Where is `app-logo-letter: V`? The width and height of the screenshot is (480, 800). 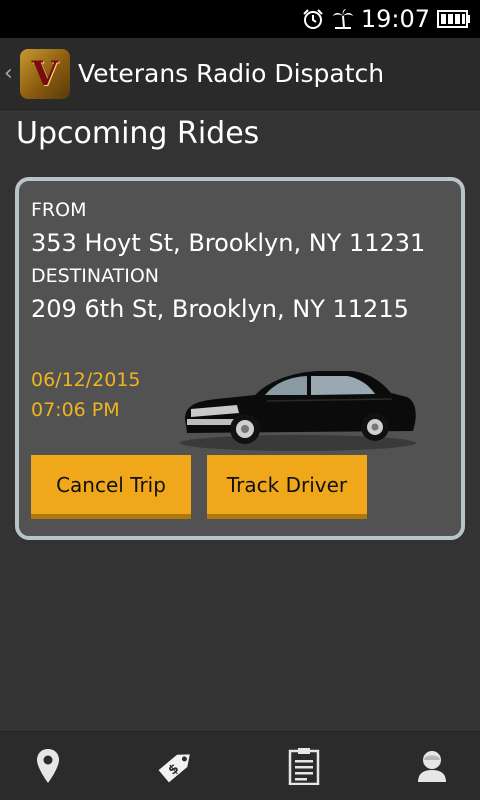 app-logo-letter: V is located at coordinates (45, 73).